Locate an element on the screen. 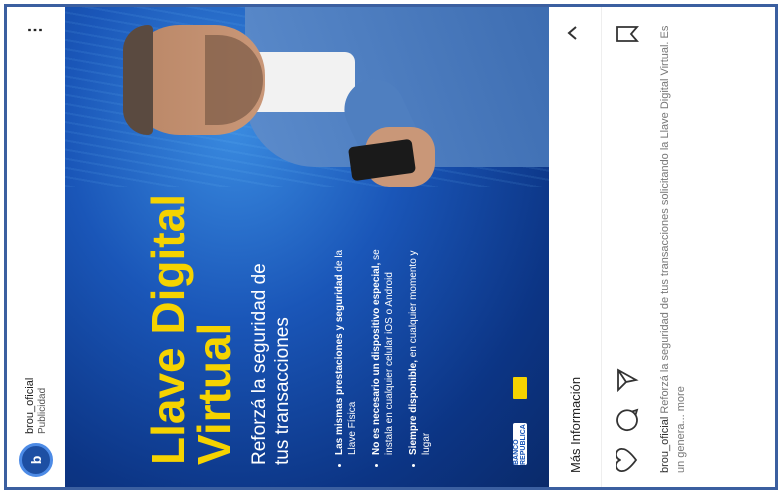  chevron-up-icon is located at coordinates (574, 33).